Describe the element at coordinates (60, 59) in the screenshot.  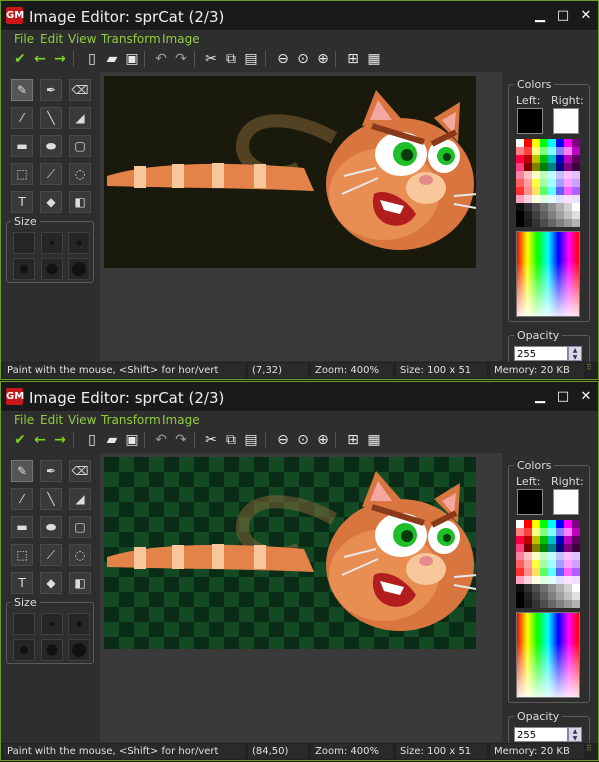
I see `redo-arrow-icon: →` at that location.